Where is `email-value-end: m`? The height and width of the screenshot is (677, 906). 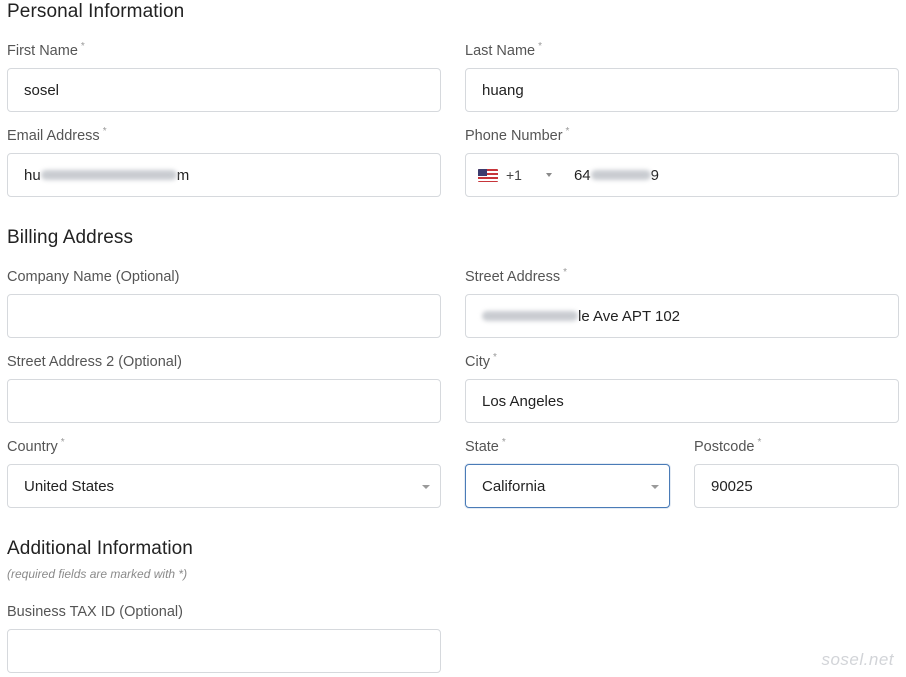
email-value-end: m is located at coordinates (183, 175).